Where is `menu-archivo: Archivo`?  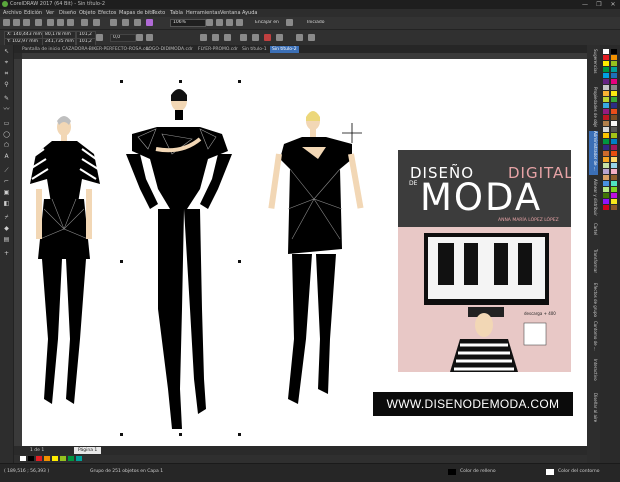
menu-archivo: Archivo is located at coordinates (12, 13).